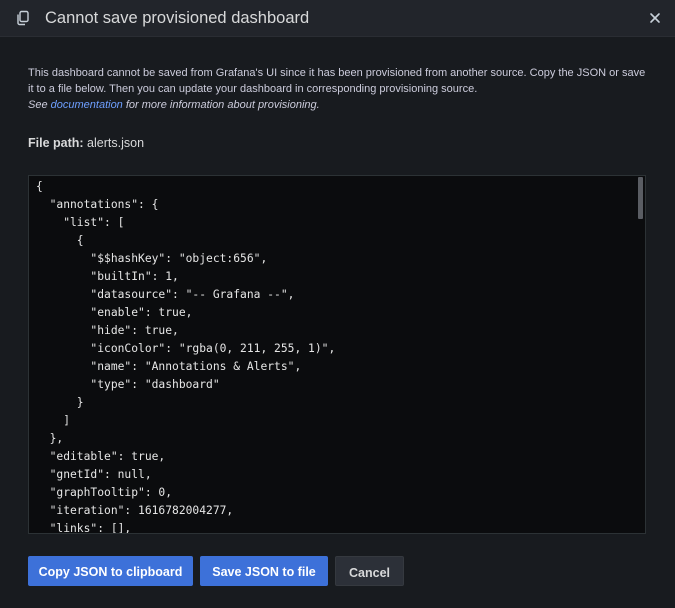  Describe the element at coordinates (640, 198) in the screenshot. I see `scrollbar-thumb` at that location.